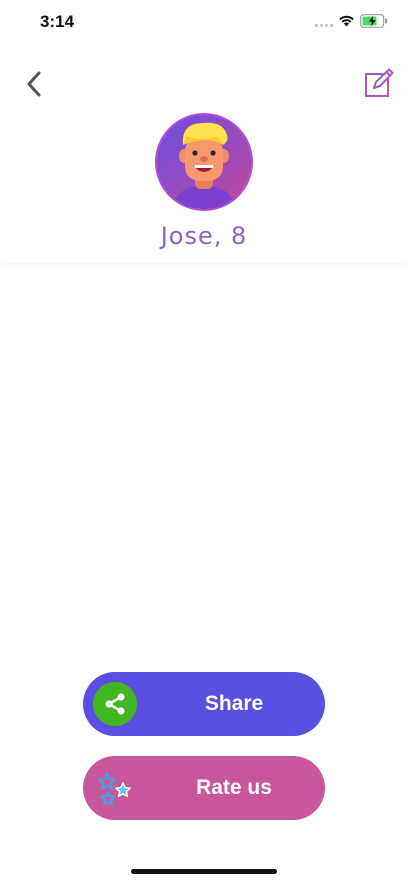 The height and width of the screenshot is (883, 408). Describe the element at coordinates (204, 871) in the screenshot. I see `home-indicator` at that location.